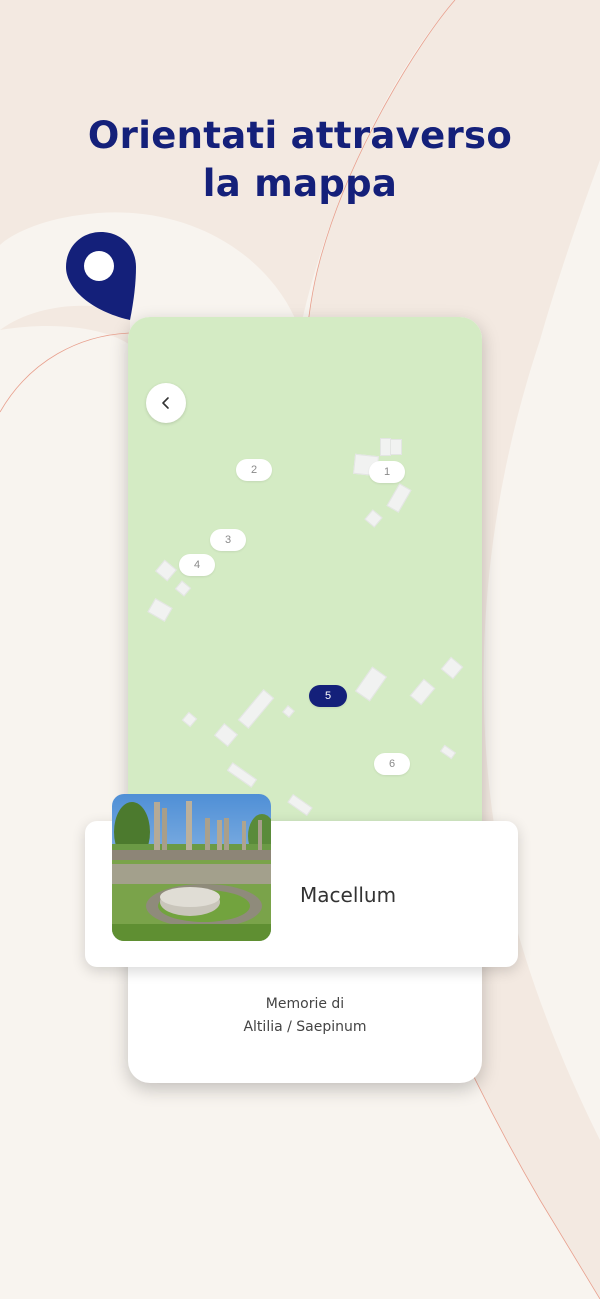  I want to click on map-marker-4: 4, so click(197, 565).